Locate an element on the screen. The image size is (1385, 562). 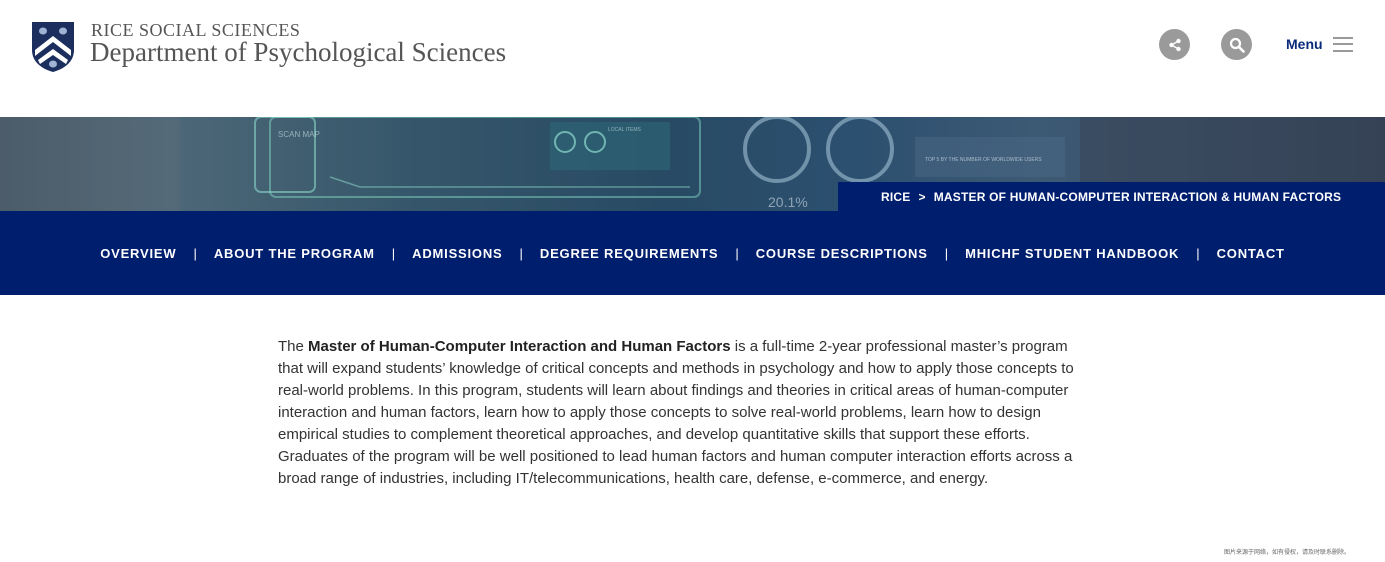
search-icon is located at coordinates (1237, 45).